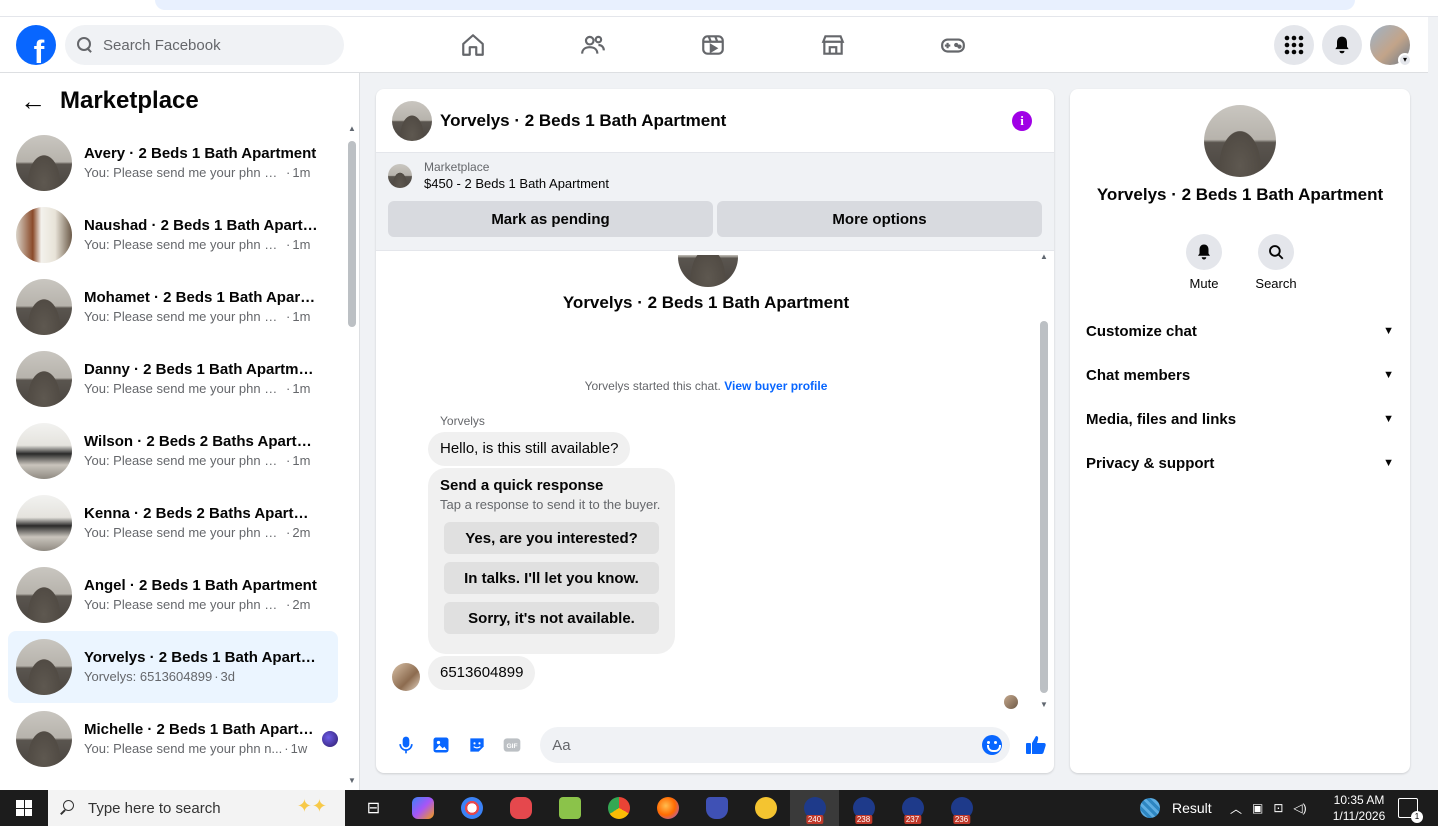  I want to click on home-icon, so click(473, 45).